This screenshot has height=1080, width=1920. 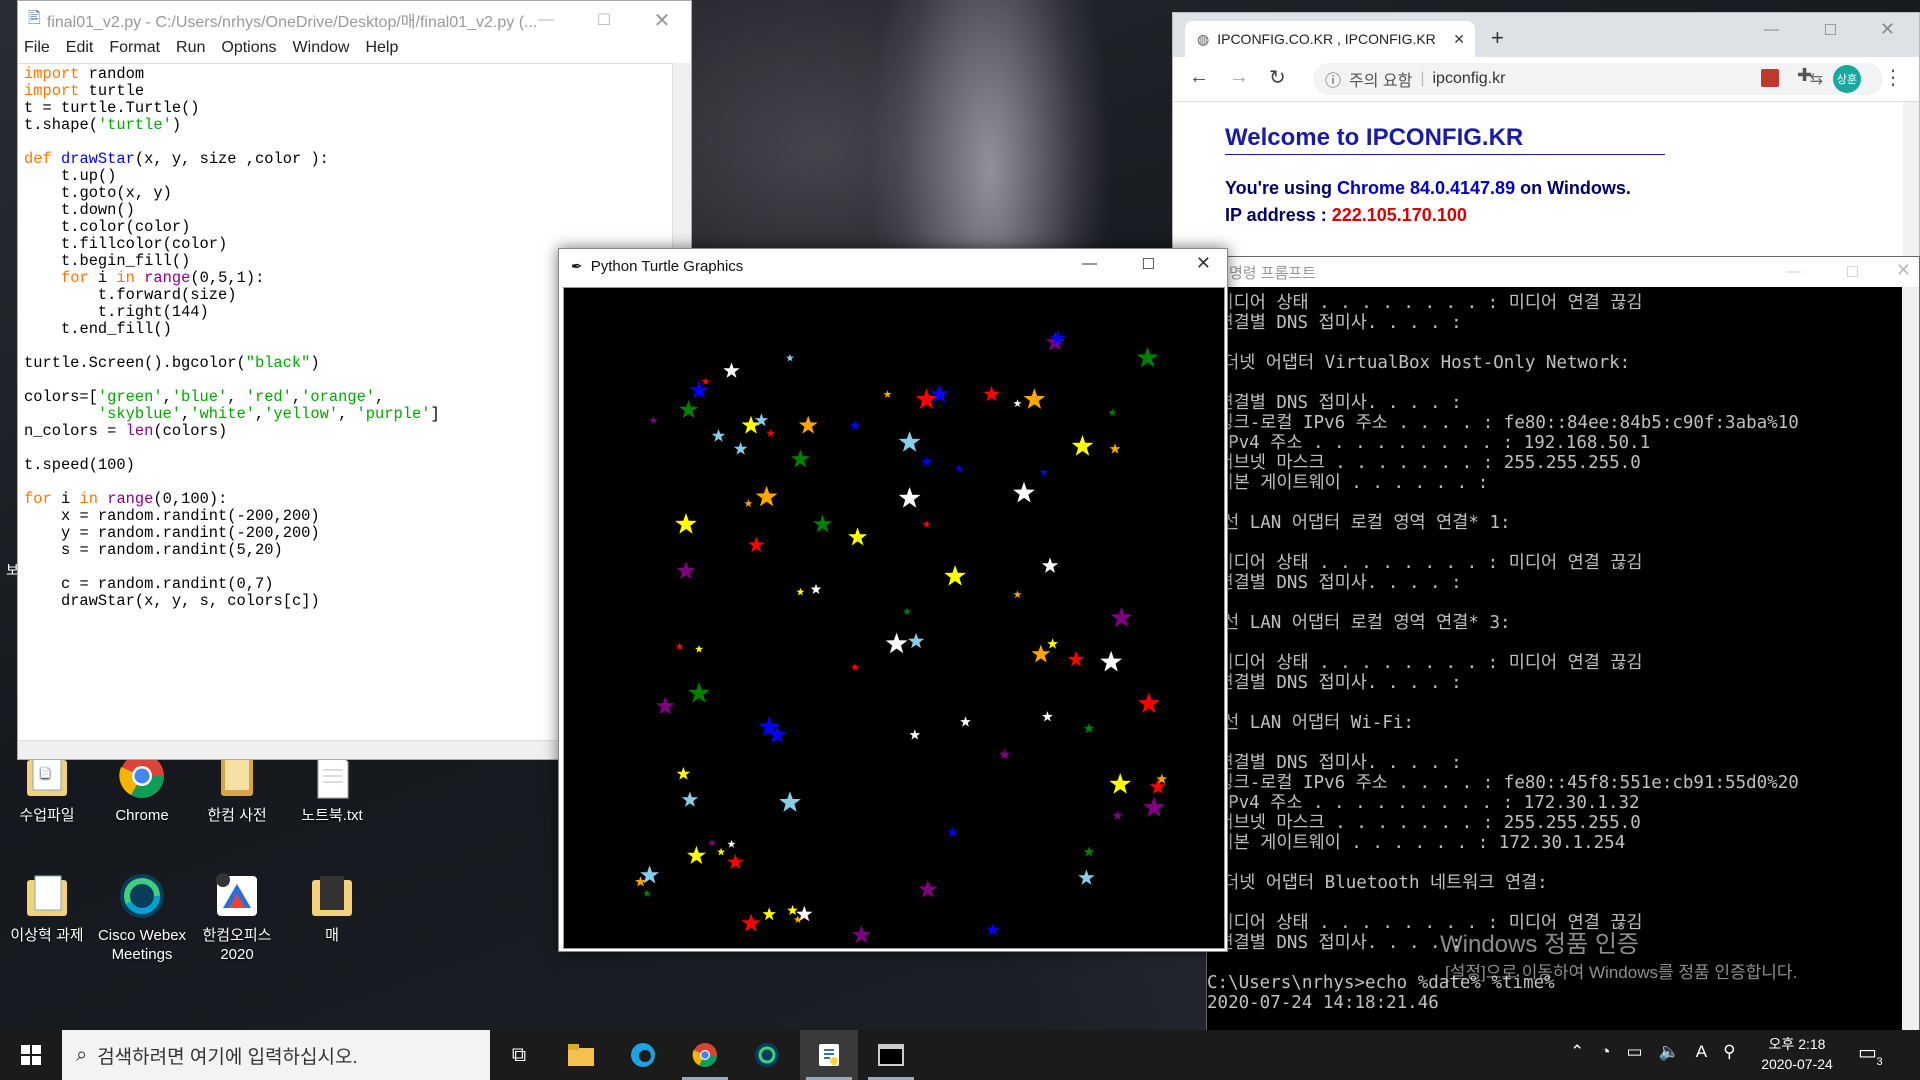 I want to click on page-heading: Welcome to IPCONFIG.KR, so click(x=1445, y=139).